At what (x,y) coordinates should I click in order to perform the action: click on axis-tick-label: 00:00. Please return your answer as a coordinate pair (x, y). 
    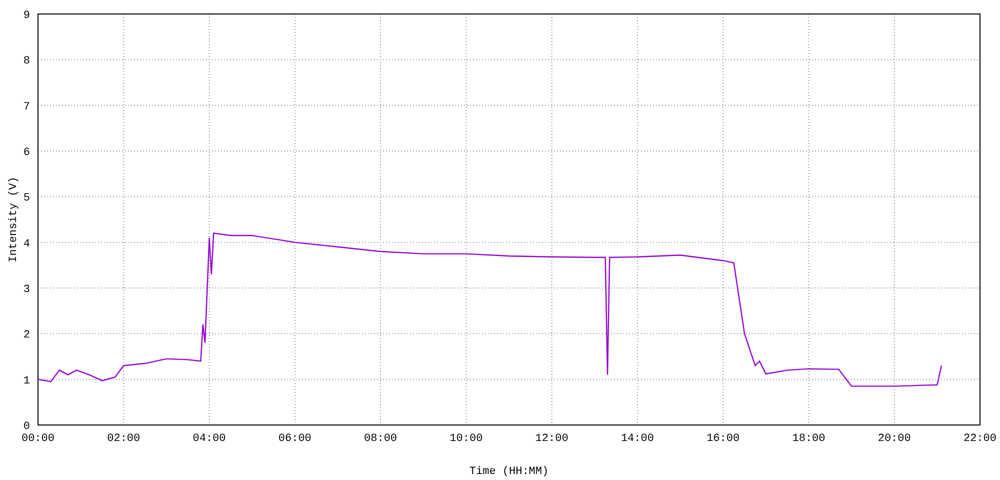
    Looking at the image, I should click on (38, 439).